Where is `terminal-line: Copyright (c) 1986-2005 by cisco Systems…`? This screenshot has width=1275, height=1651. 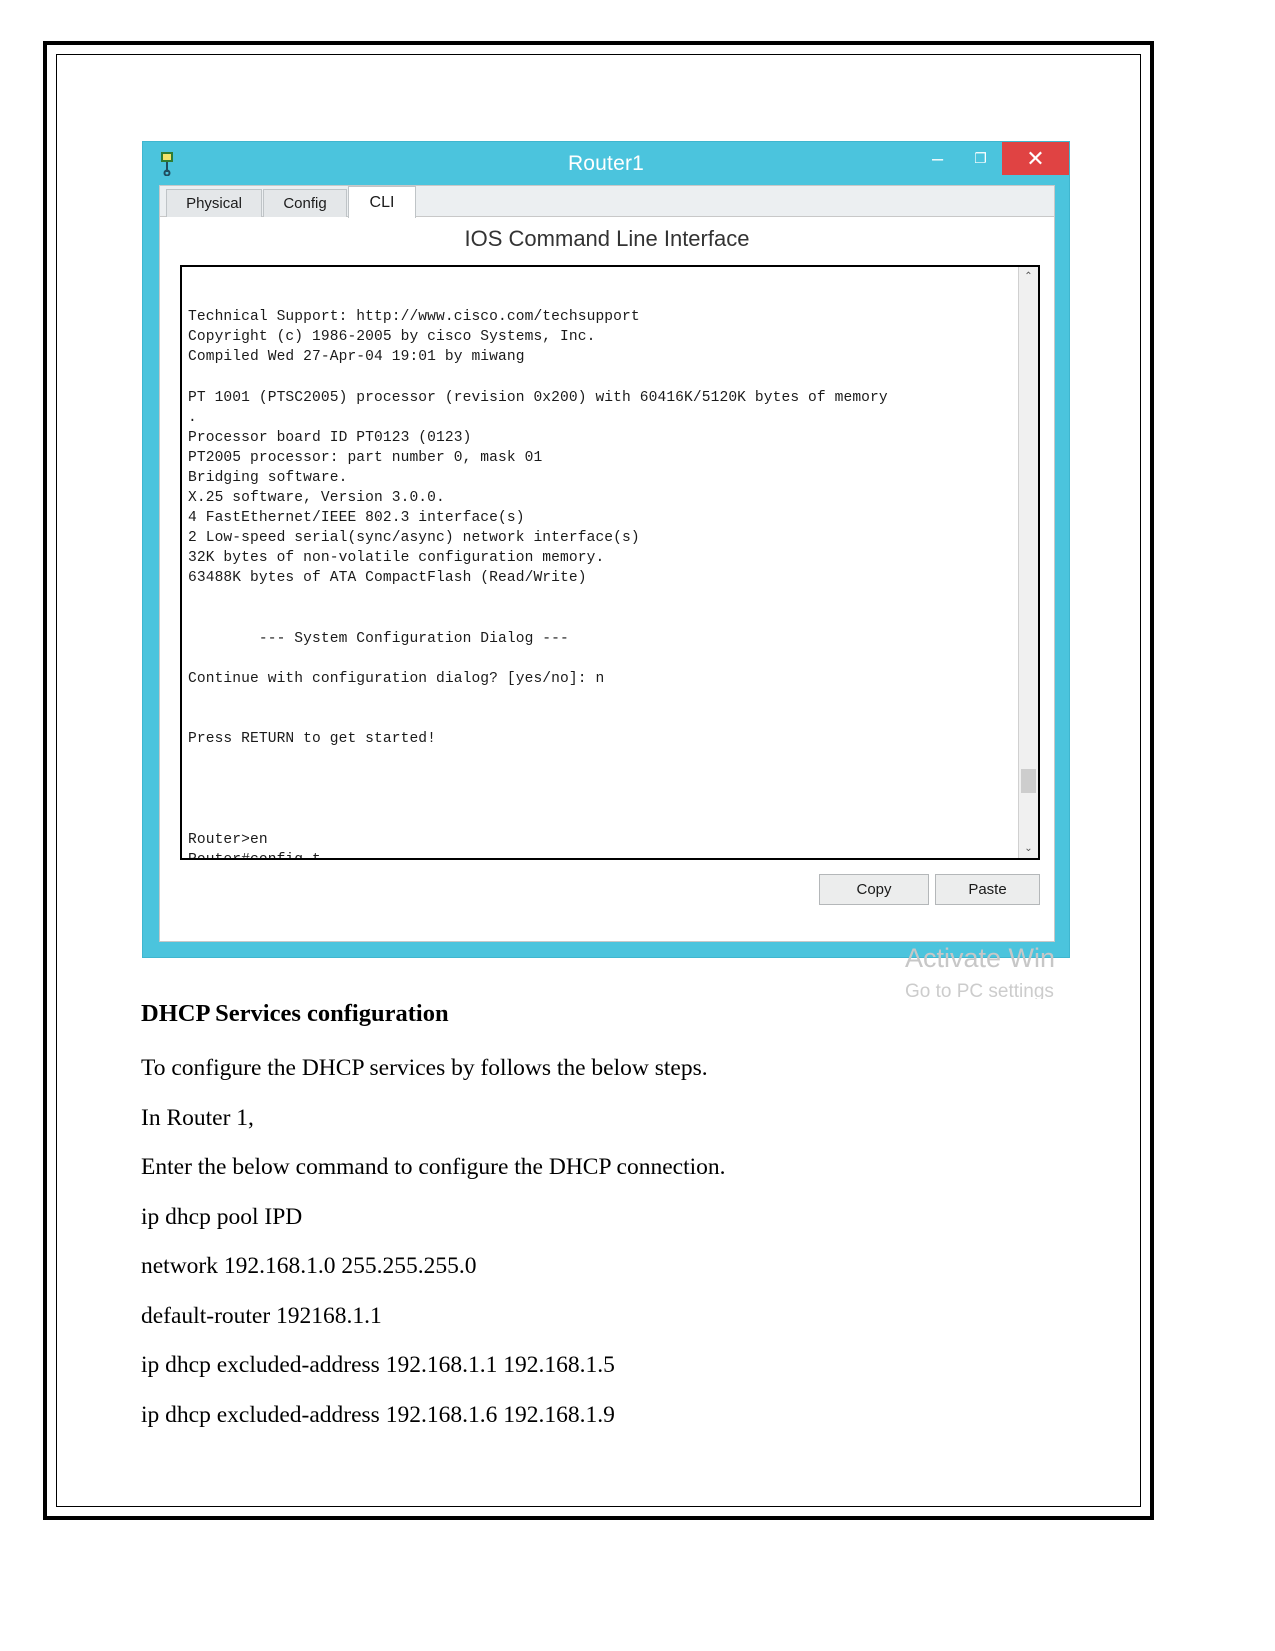 terminal-line: Copyright (c) 1986-2005 by cisco Systems… is located at coordinates (392, 337).